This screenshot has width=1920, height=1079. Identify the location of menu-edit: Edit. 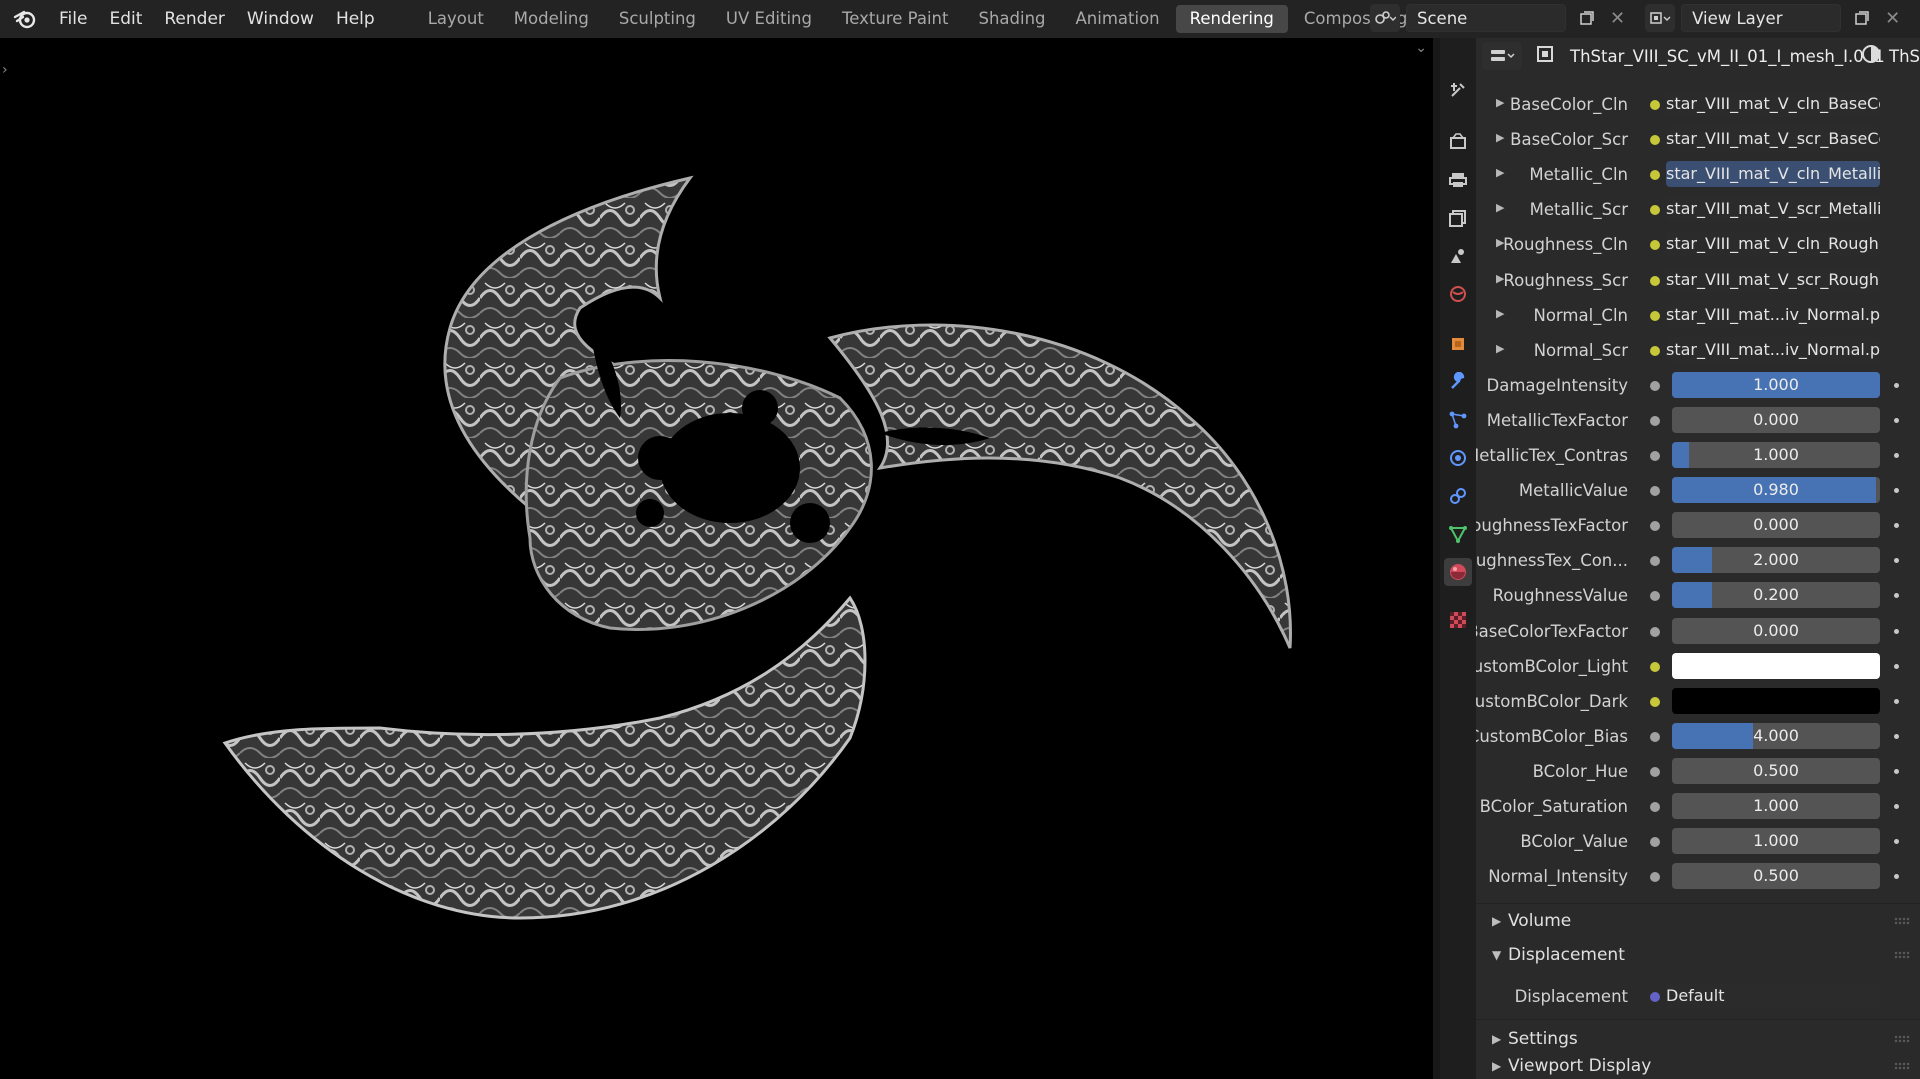
(125, 19).